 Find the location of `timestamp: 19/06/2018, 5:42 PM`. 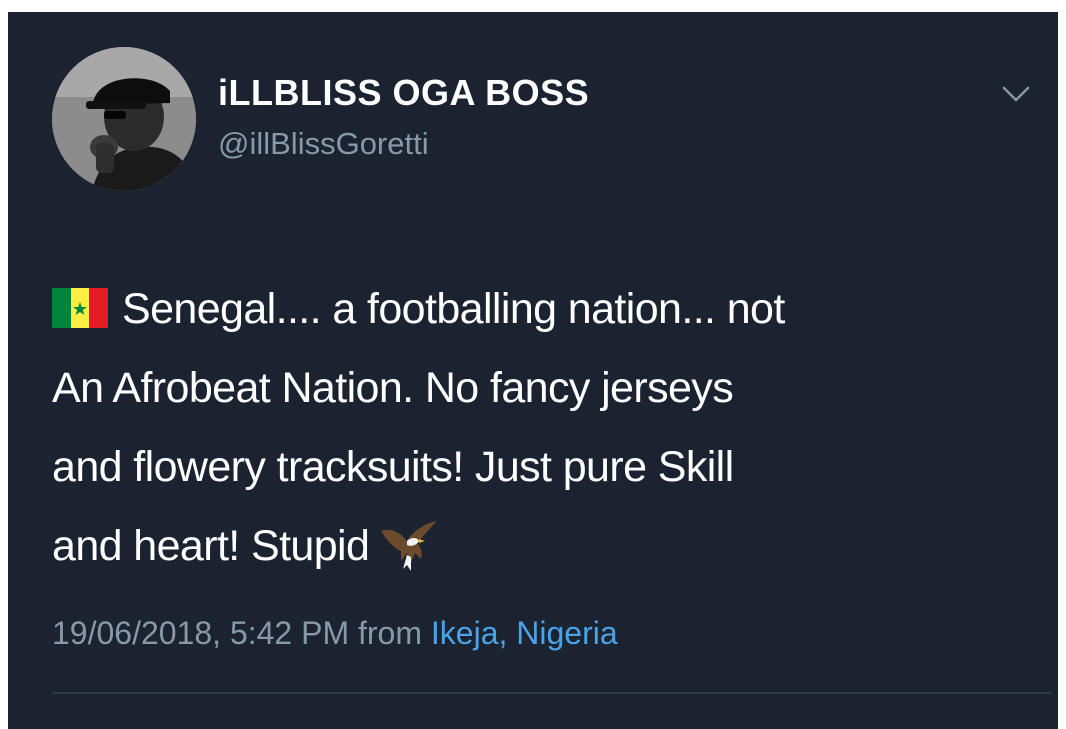

timestamp: 19/06/2018, 5:42 PM is located at coordinates (200, 633).